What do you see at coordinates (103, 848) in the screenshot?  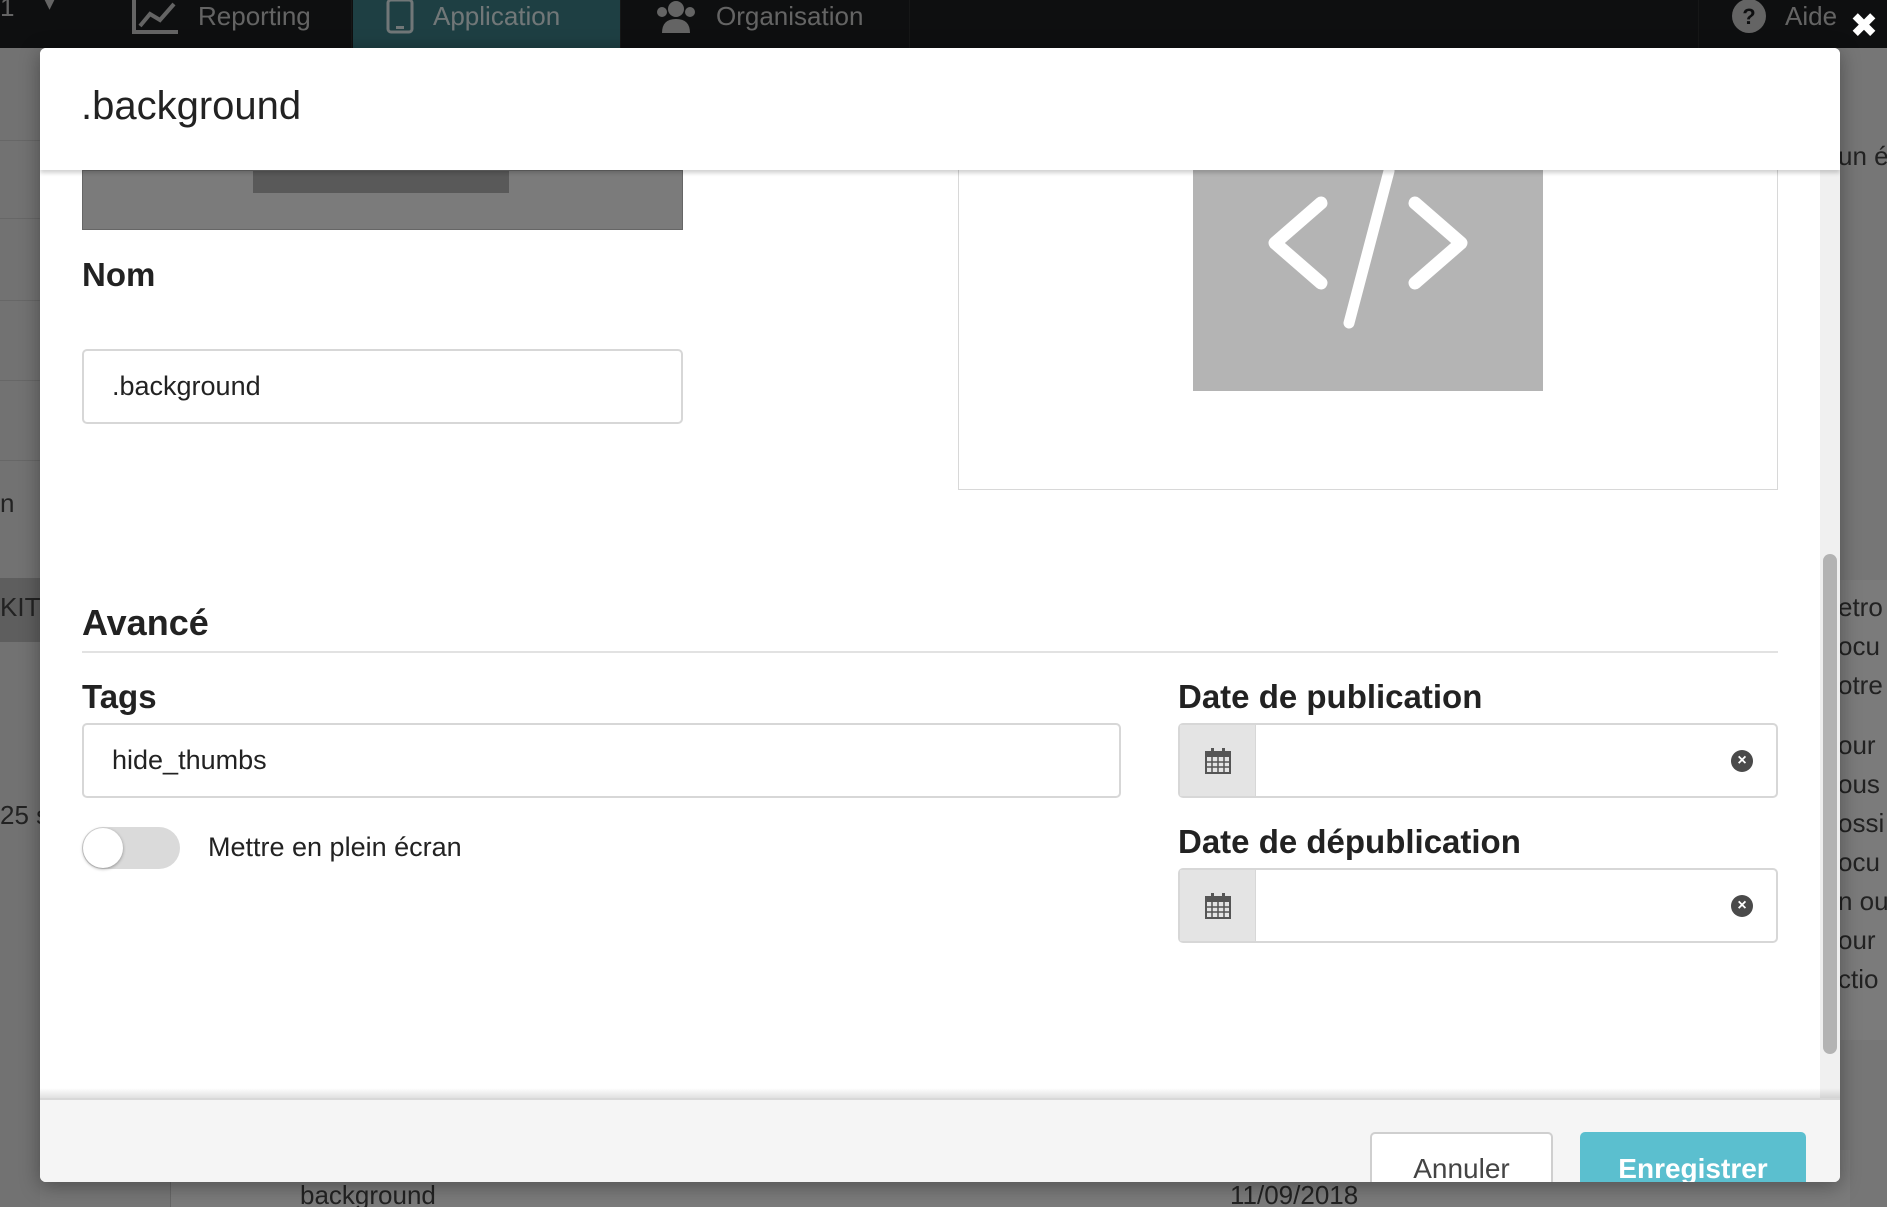 I see `toggle-knob` at bounding box center [103, 848].